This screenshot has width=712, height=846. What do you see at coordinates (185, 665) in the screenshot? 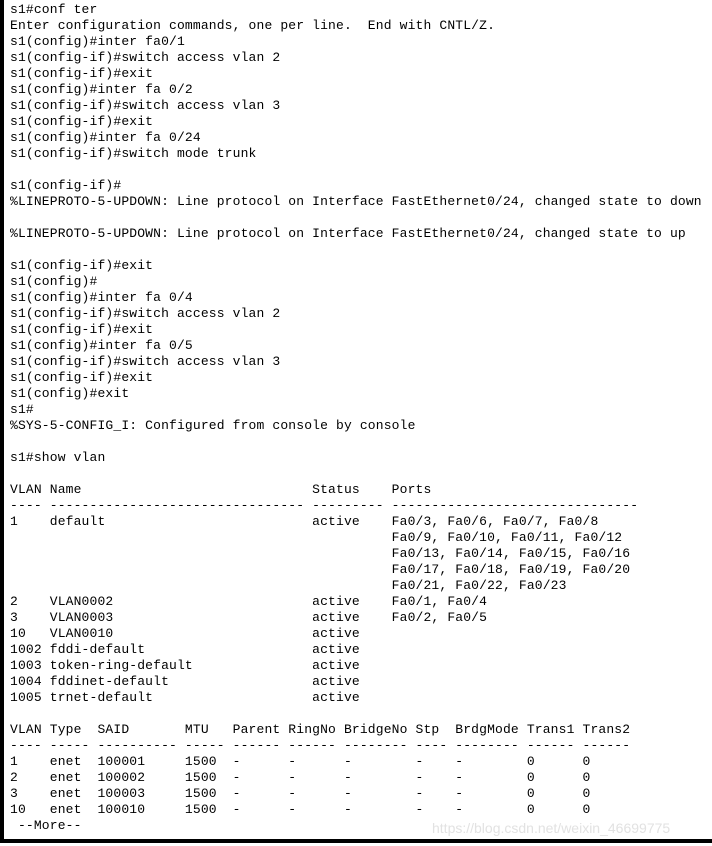
I see `console-line: 1003 token-ring-default active` at bounding box center [185, 665].